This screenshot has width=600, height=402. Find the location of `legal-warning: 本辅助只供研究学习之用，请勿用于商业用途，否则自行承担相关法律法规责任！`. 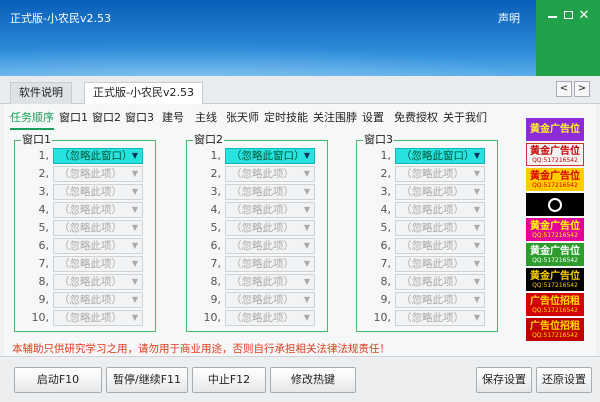

legal-warning: 本辅助只供研究学习之用，请勿用于商业用途，否则自行承担相关法律法规责任！ is located at coordinates (201, 349).